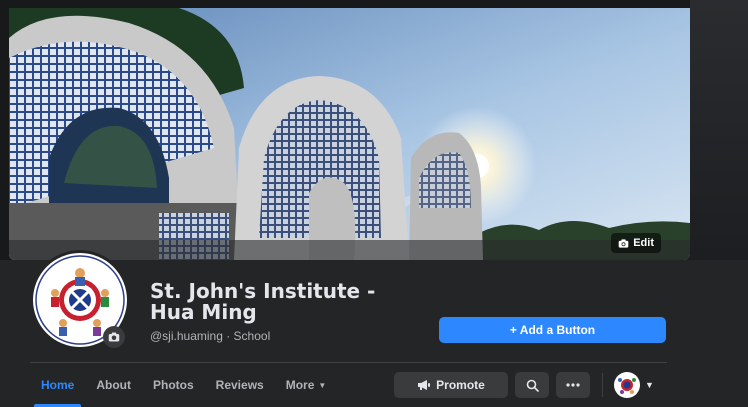  I want to click on search-button, so click(532, 385).